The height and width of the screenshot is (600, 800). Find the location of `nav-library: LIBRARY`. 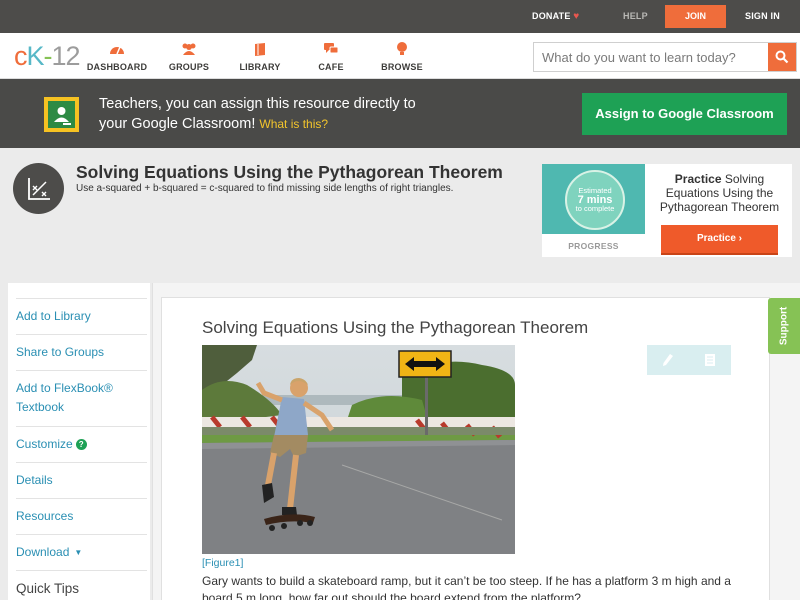

nav-library: LIBRARY is located at coordinates (260, 56).